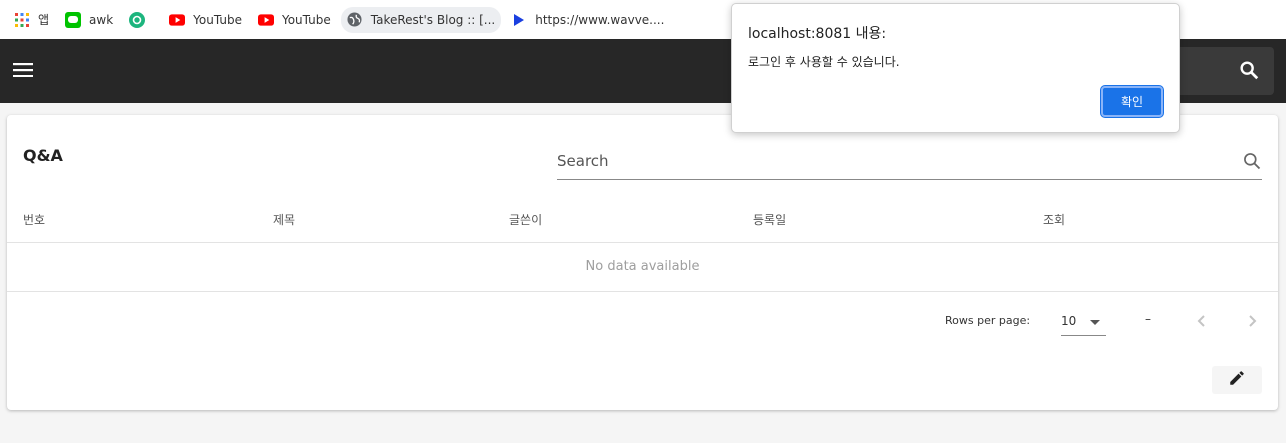 The image size is (1286, 443). I want to click on bookmark-label: 앱, so click(44, 20).